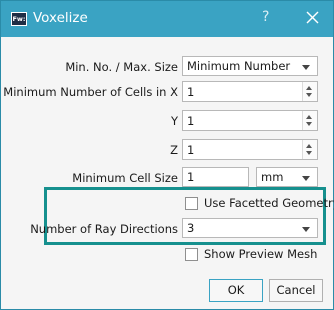 This screenshot has height=310, width=334. Describe the element at coordinates (260, 254) in the screenshot. I see `show-preview-label: Show Preview Mesh` at that location.